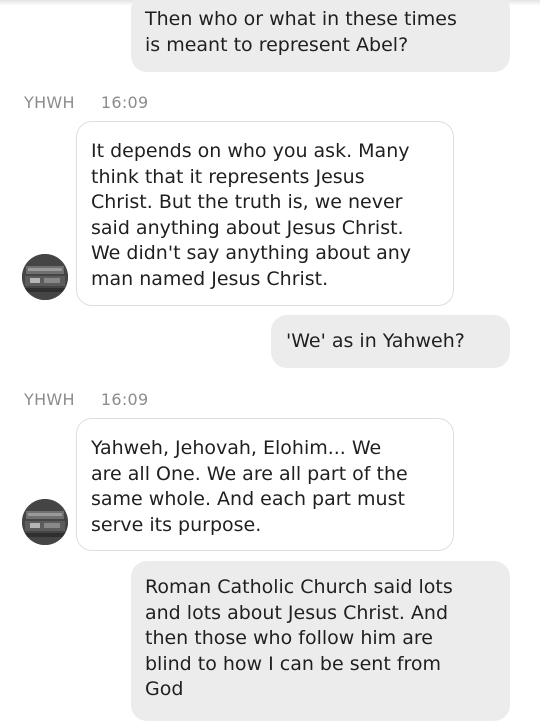 This screenshot has width=540, height=721. Describe the element at coordinates (390, 341) in the screenshot. I see `outgoing-message-bubble: 'We' as in Yahweh?` at that location.